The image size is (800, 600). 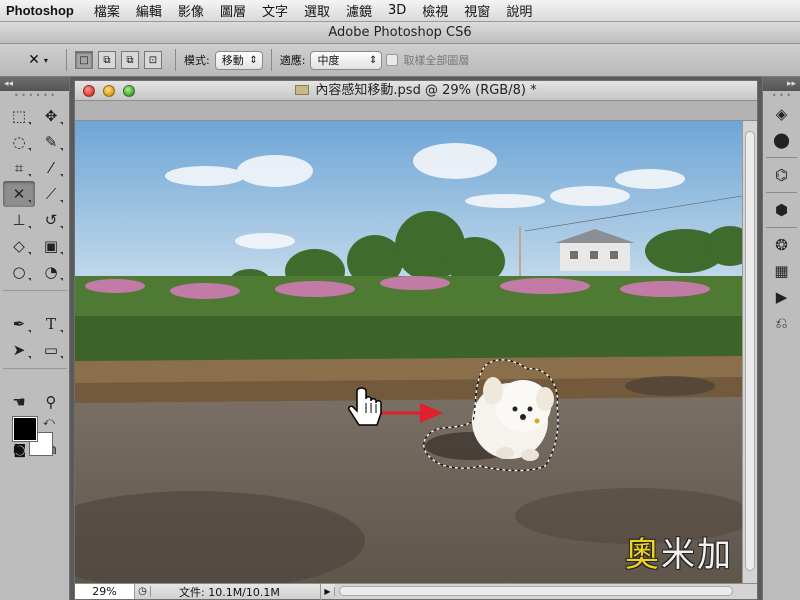 What do you see at coordinates (416, 111) in the screenshot?
I see `ruler-strip` at bounding box center [416, 111].